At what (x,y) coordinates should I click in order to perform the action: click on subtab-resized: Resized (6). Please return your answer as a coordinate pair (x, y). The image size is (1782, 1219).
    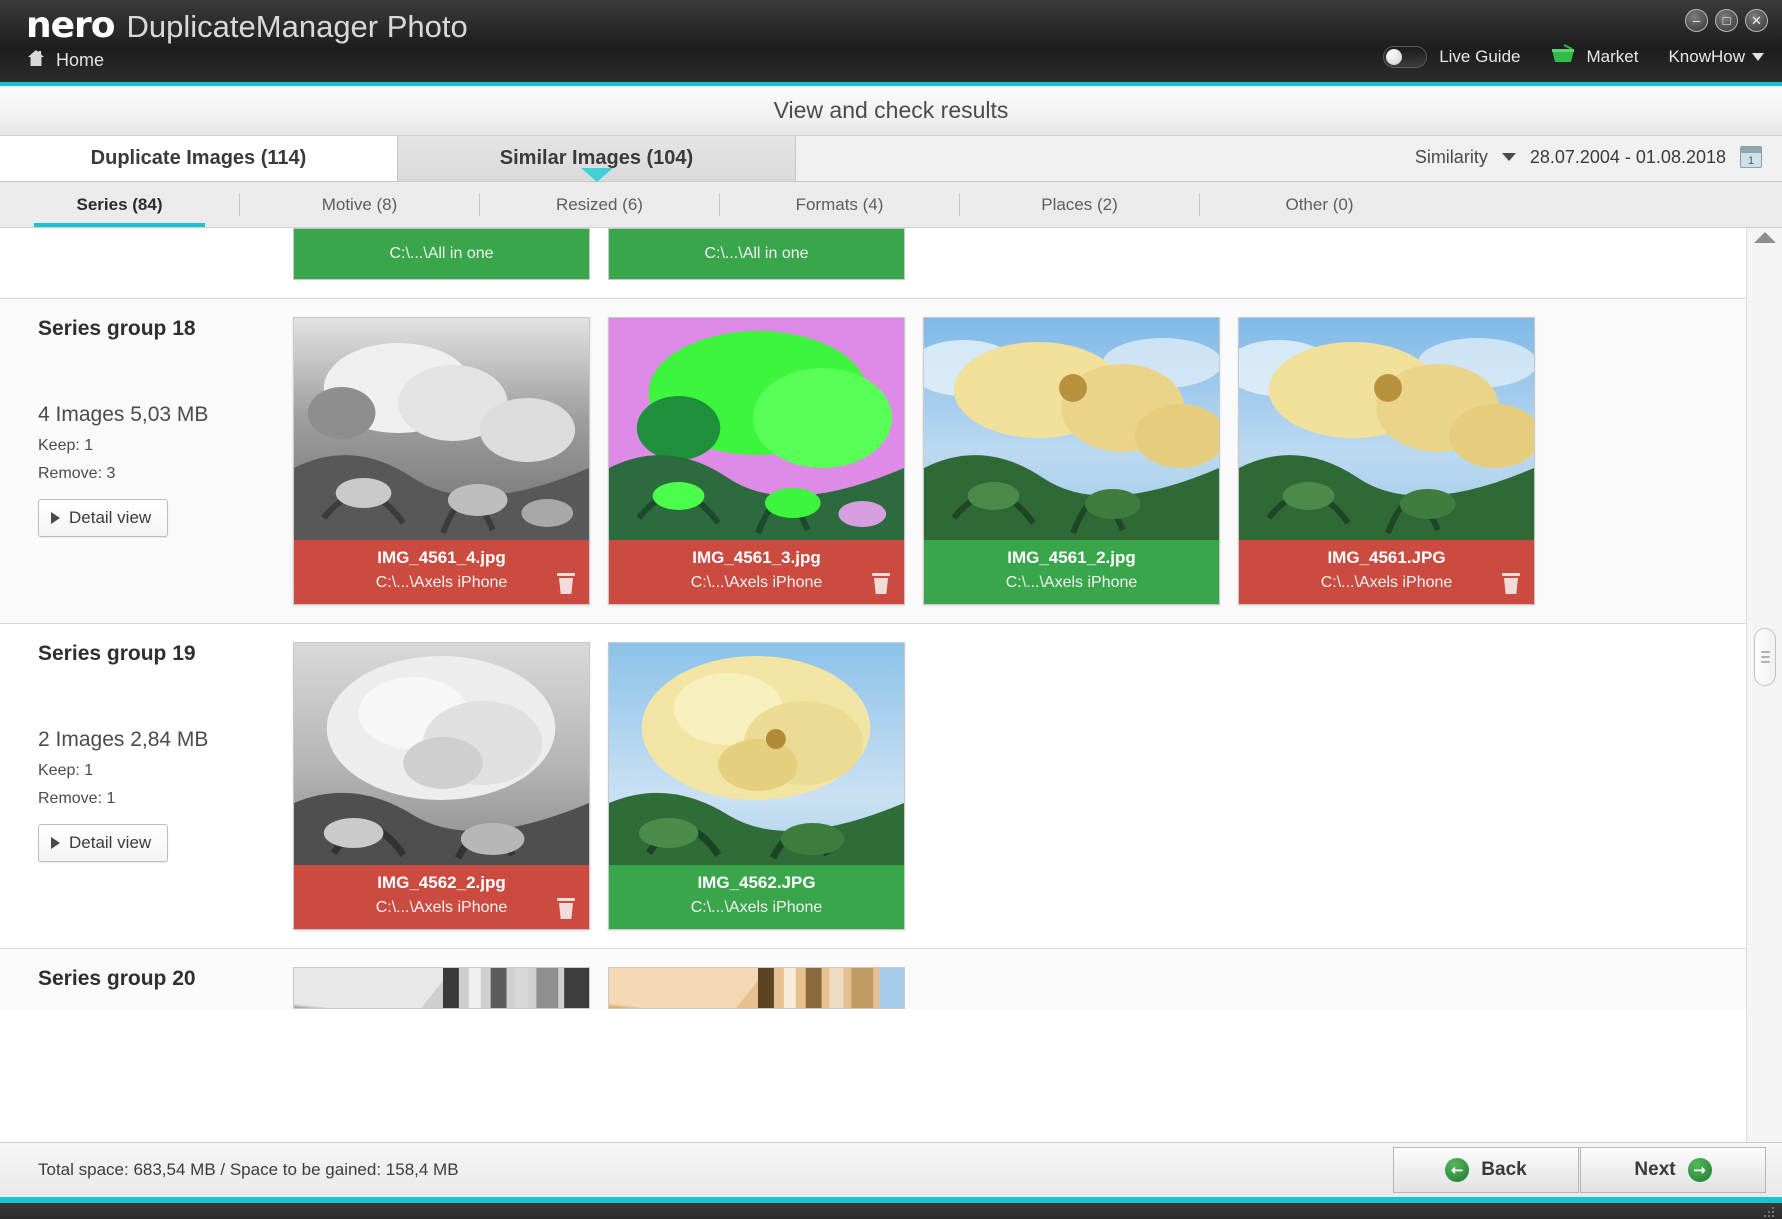
    Looking at the image, I should click on (599, 204).